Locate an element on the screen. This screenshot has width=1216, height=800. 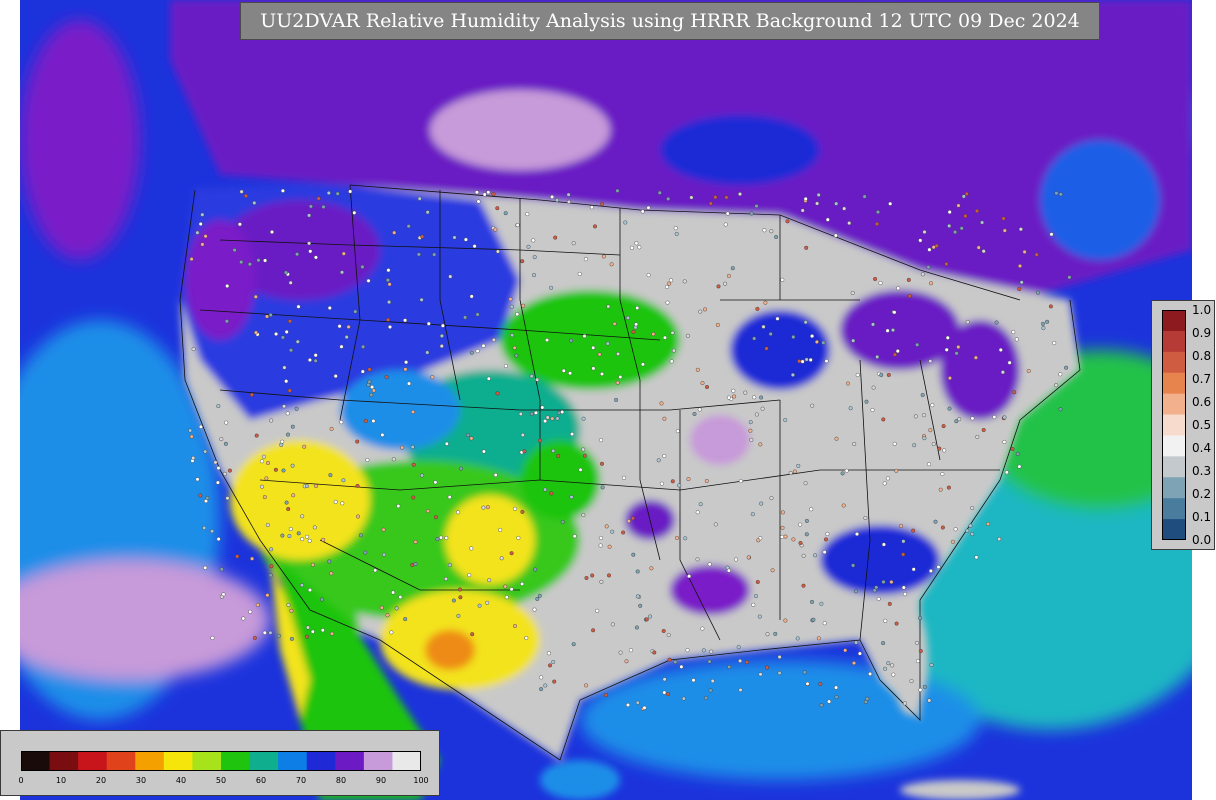
rh-tick-label: 30 is located at coordinates (141, 780).